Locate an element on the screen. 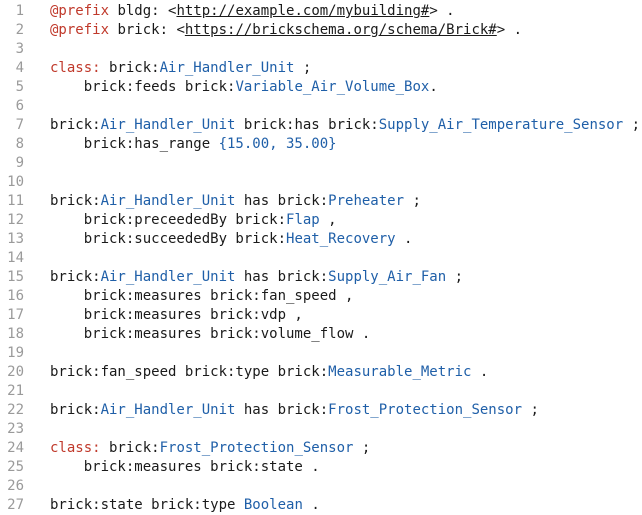  line-number: 22 is located at coordinates (15, 410).